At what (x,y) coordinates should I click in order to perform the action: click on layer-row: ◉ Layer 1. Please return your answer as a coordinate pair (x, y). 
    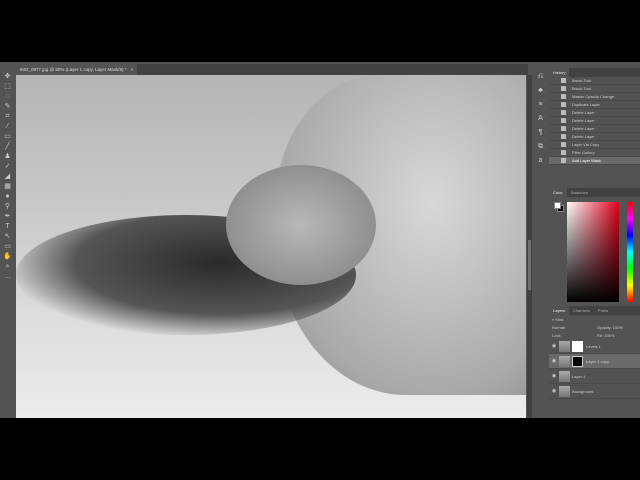
    Looking at the image, I should click on (594, 376).